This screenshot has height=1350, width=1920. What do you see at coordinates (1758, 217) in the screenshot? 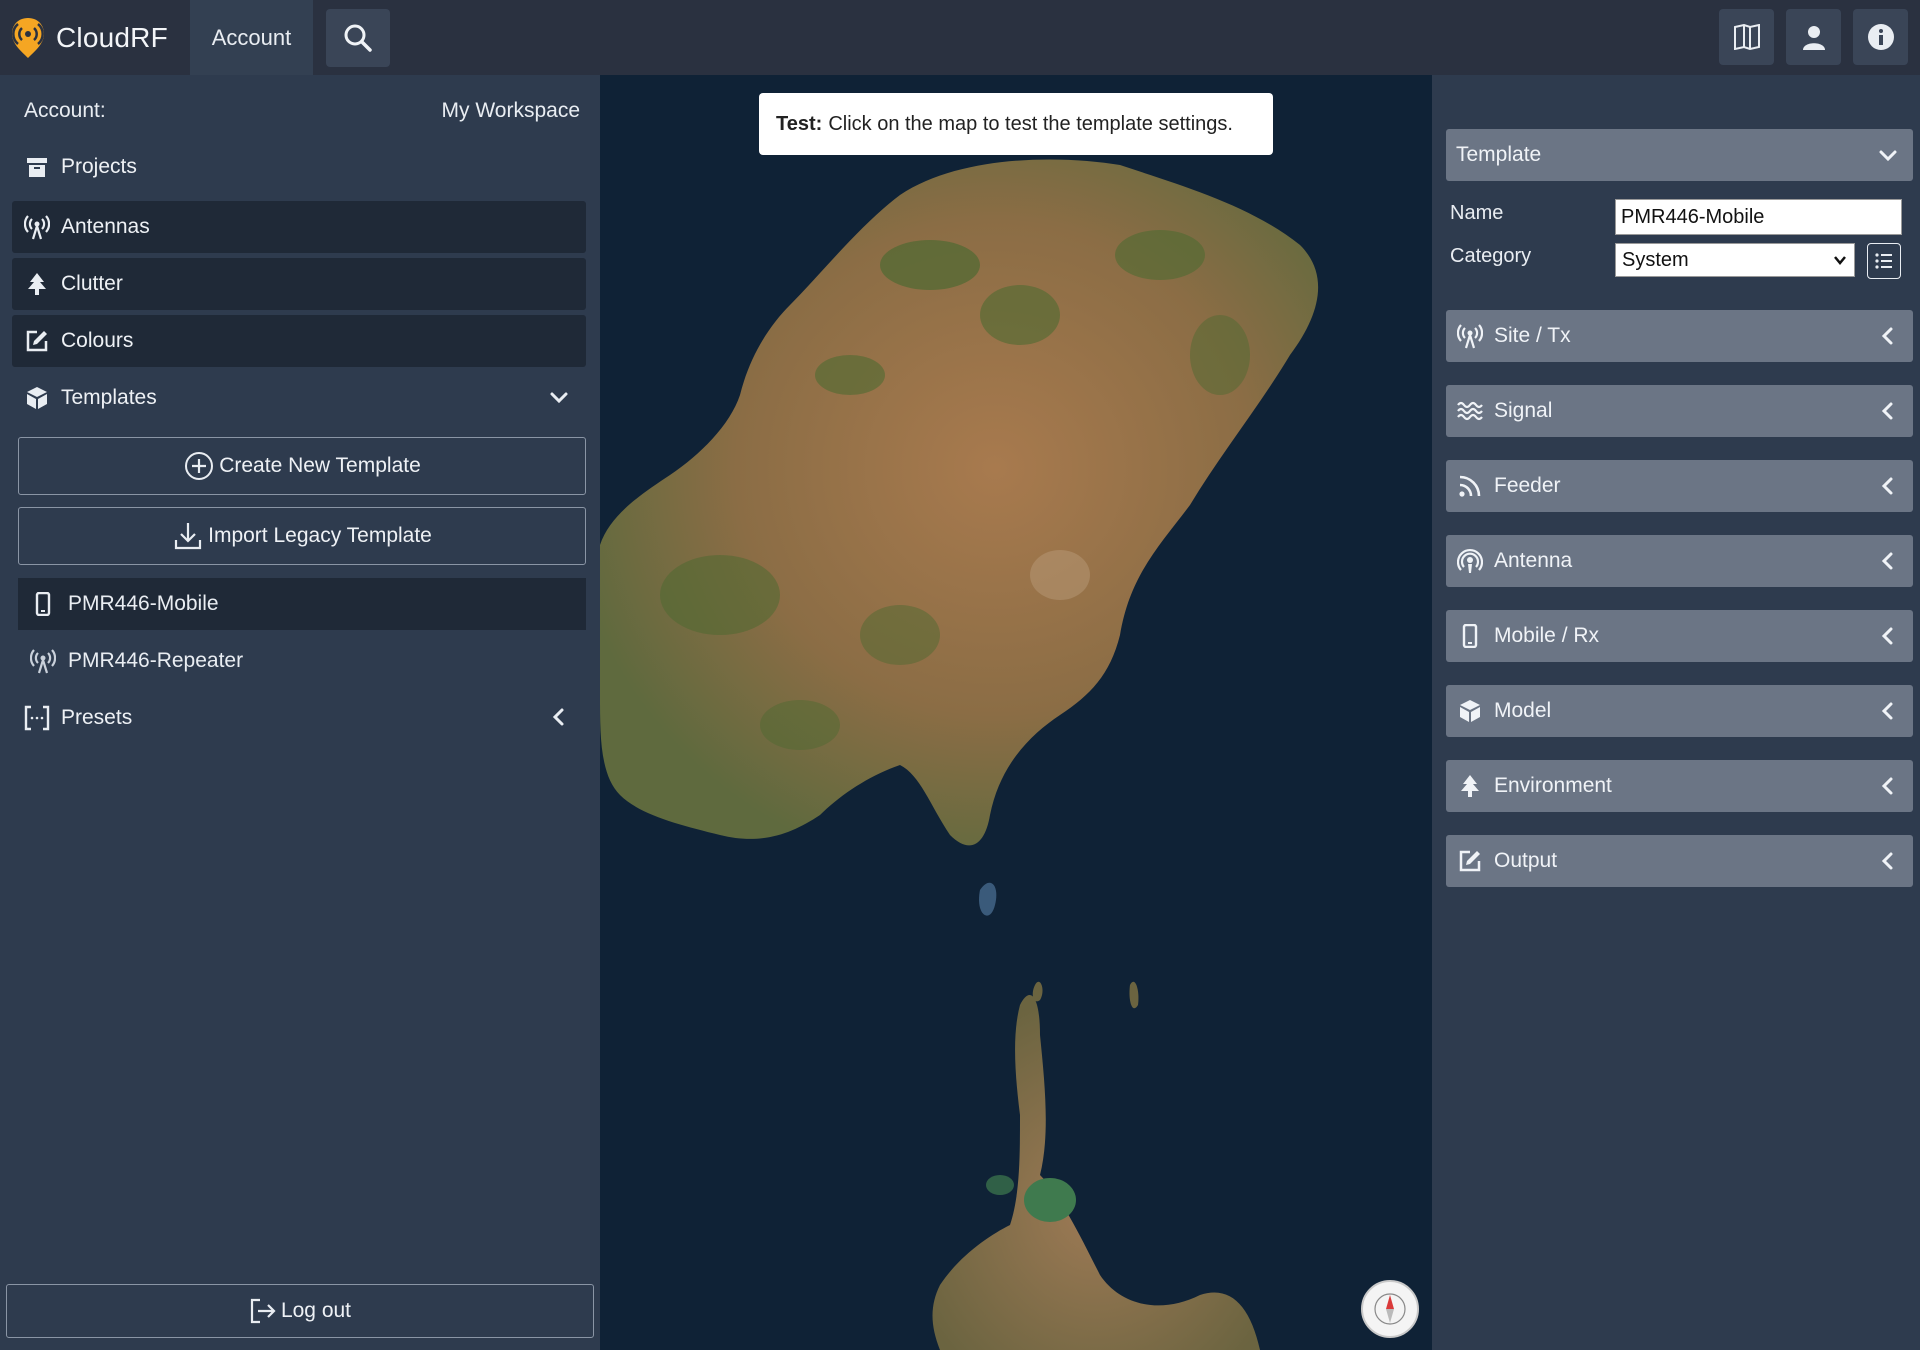
I see `template-name-input` at bounding box center [1758, 217].